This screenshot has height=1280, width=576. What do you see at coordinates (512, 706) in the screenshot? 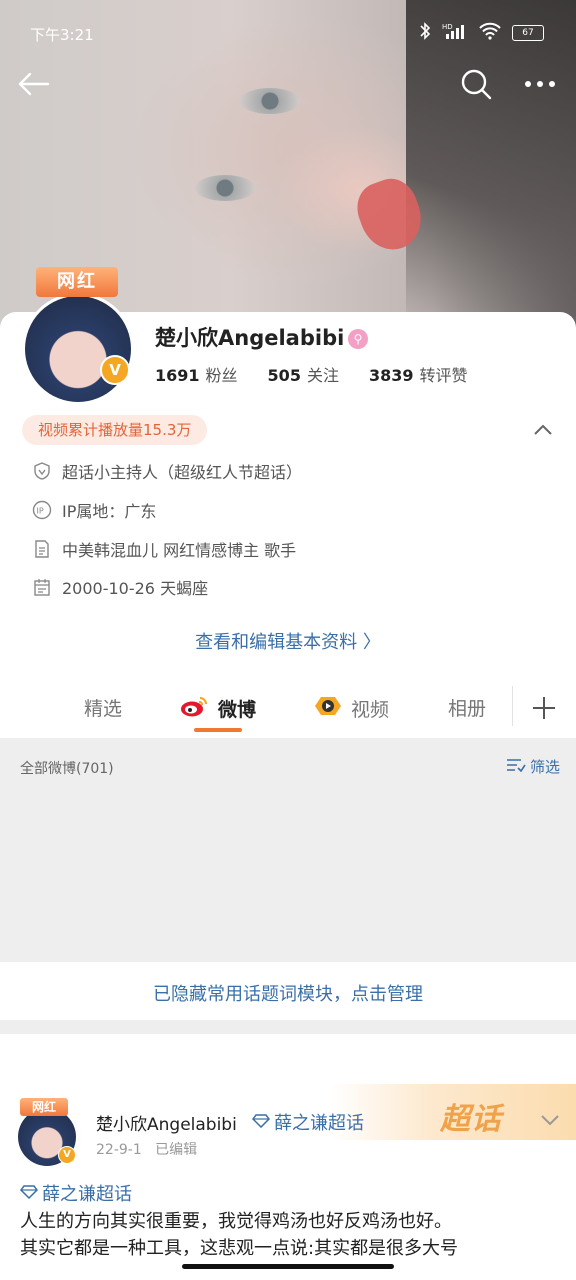
I see `tab-divider` at bounding box center [512, 706].